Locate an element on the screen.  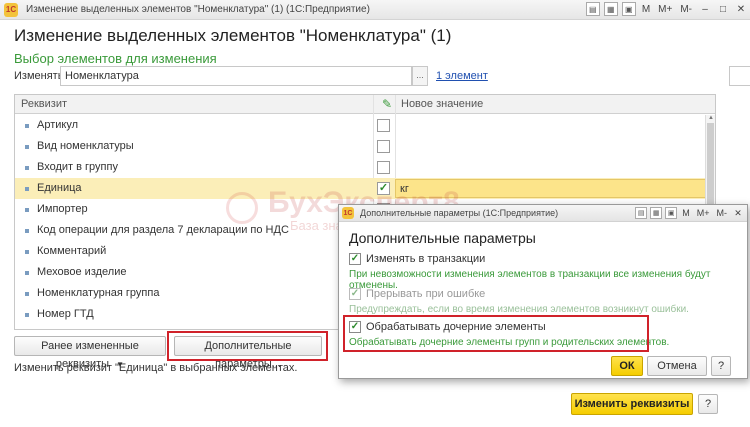
table-row: Вид номенклатуры is located at coordinates (360, 146).